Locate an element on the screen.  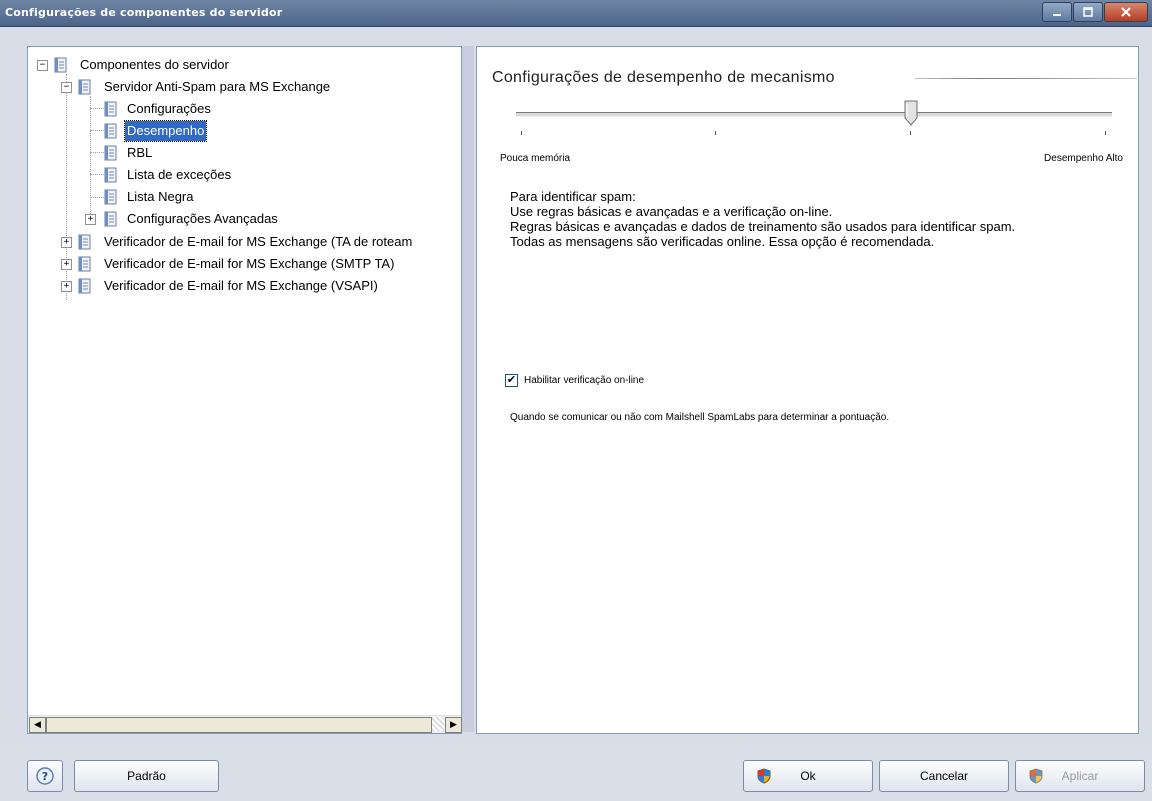
button-bar: ? Padrão Ok Cancelar Aplicar is located at coordinates (576, 772).